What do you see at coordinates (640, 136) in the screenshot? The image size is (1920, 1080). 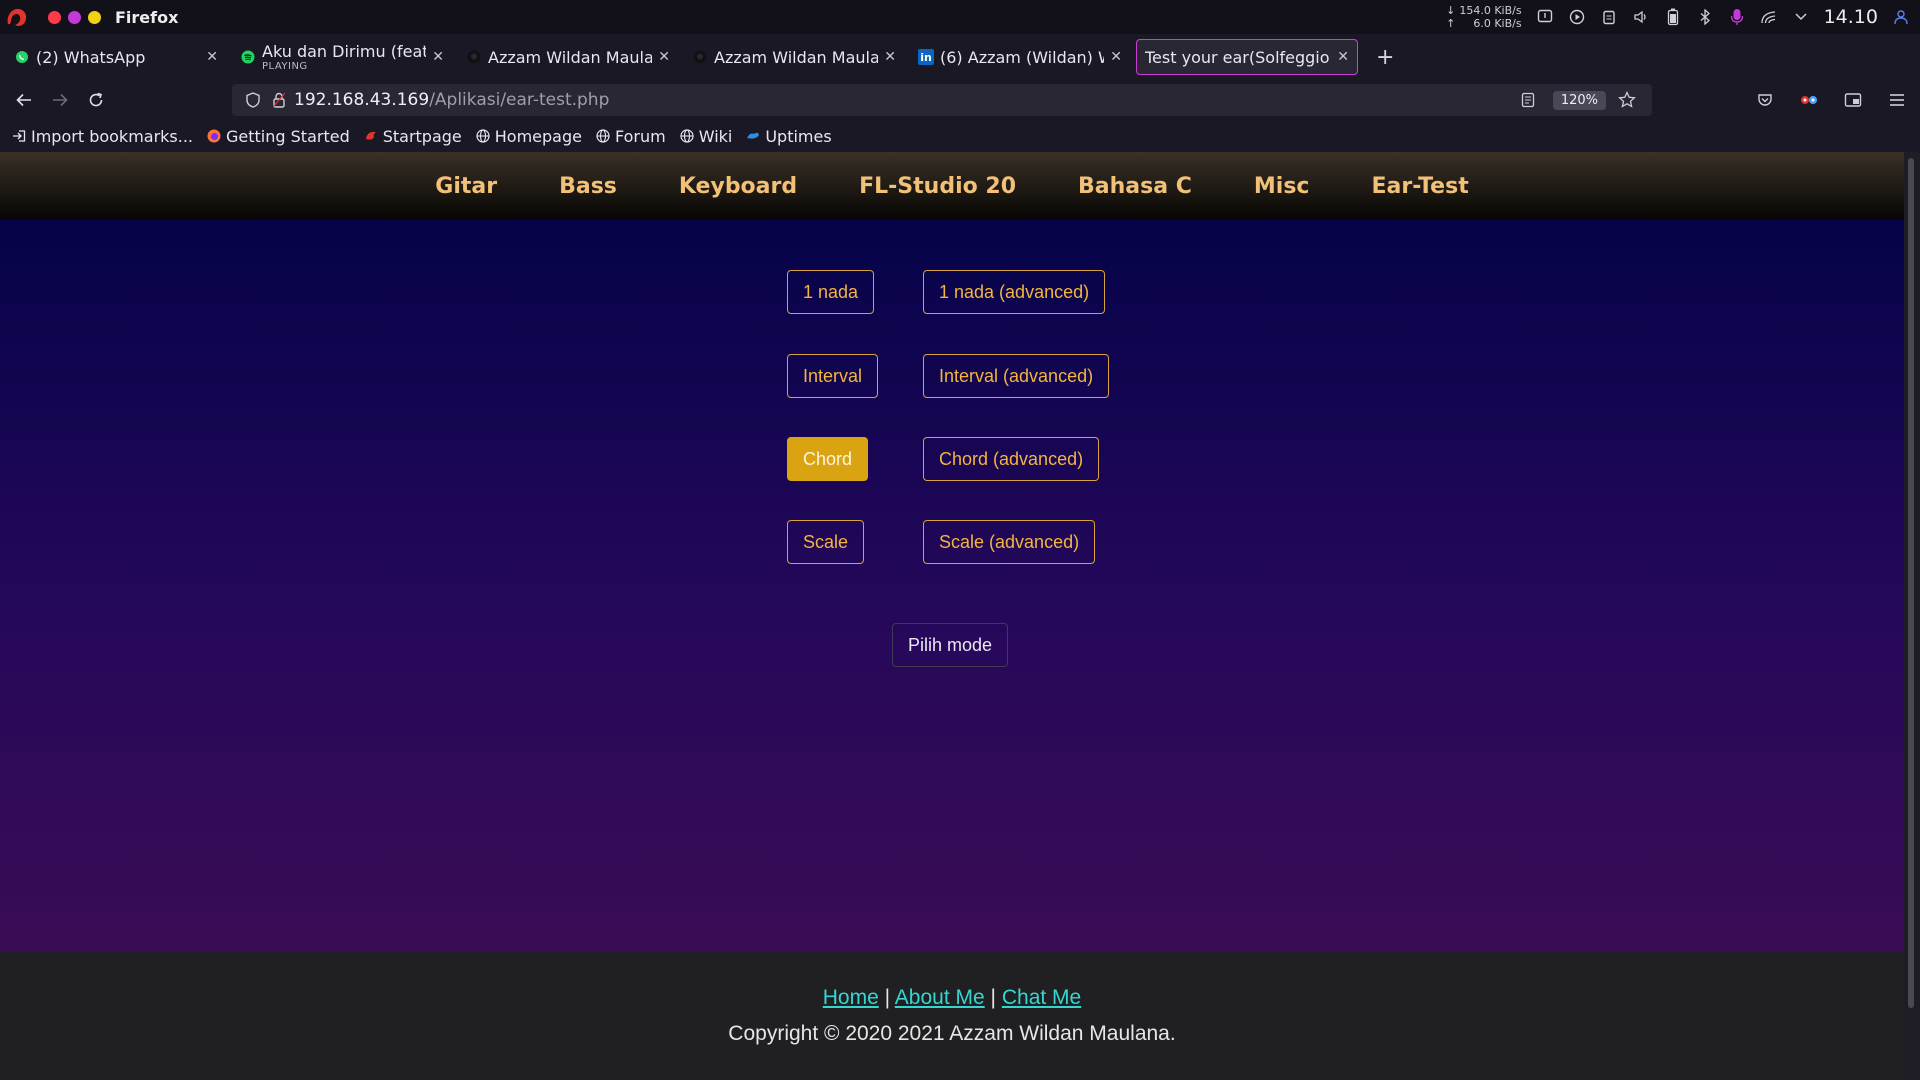 I see `bookmark-label: Forum` at bounding box center [640, 136].